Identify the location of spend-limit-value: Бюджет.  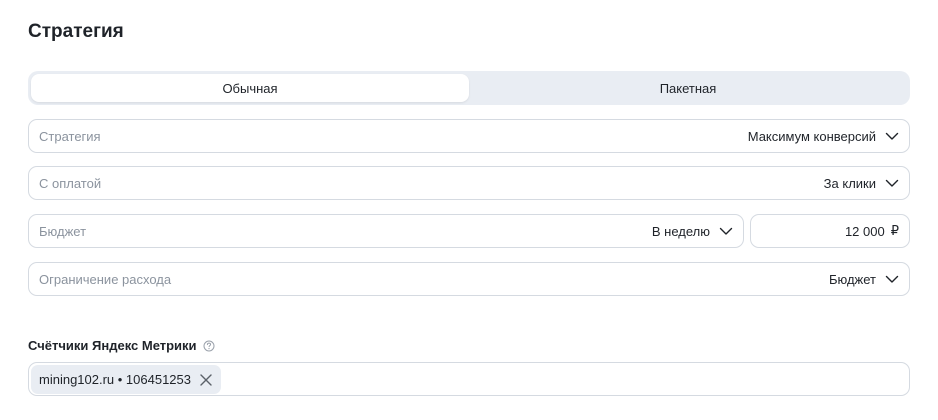
(852, 279).